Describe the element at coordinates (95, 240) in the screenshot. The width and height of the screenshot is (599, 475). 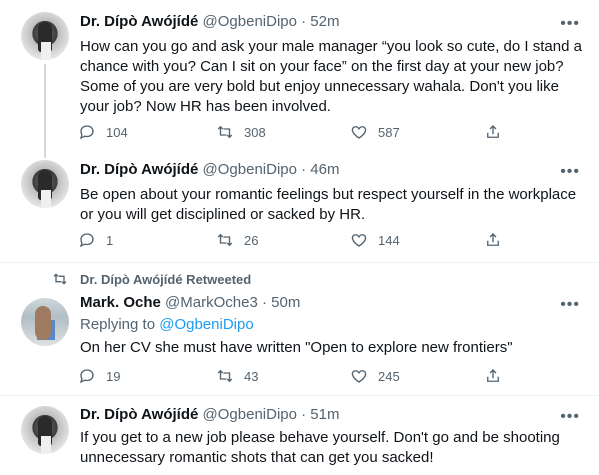
I see `reply-button: 1` at that location.